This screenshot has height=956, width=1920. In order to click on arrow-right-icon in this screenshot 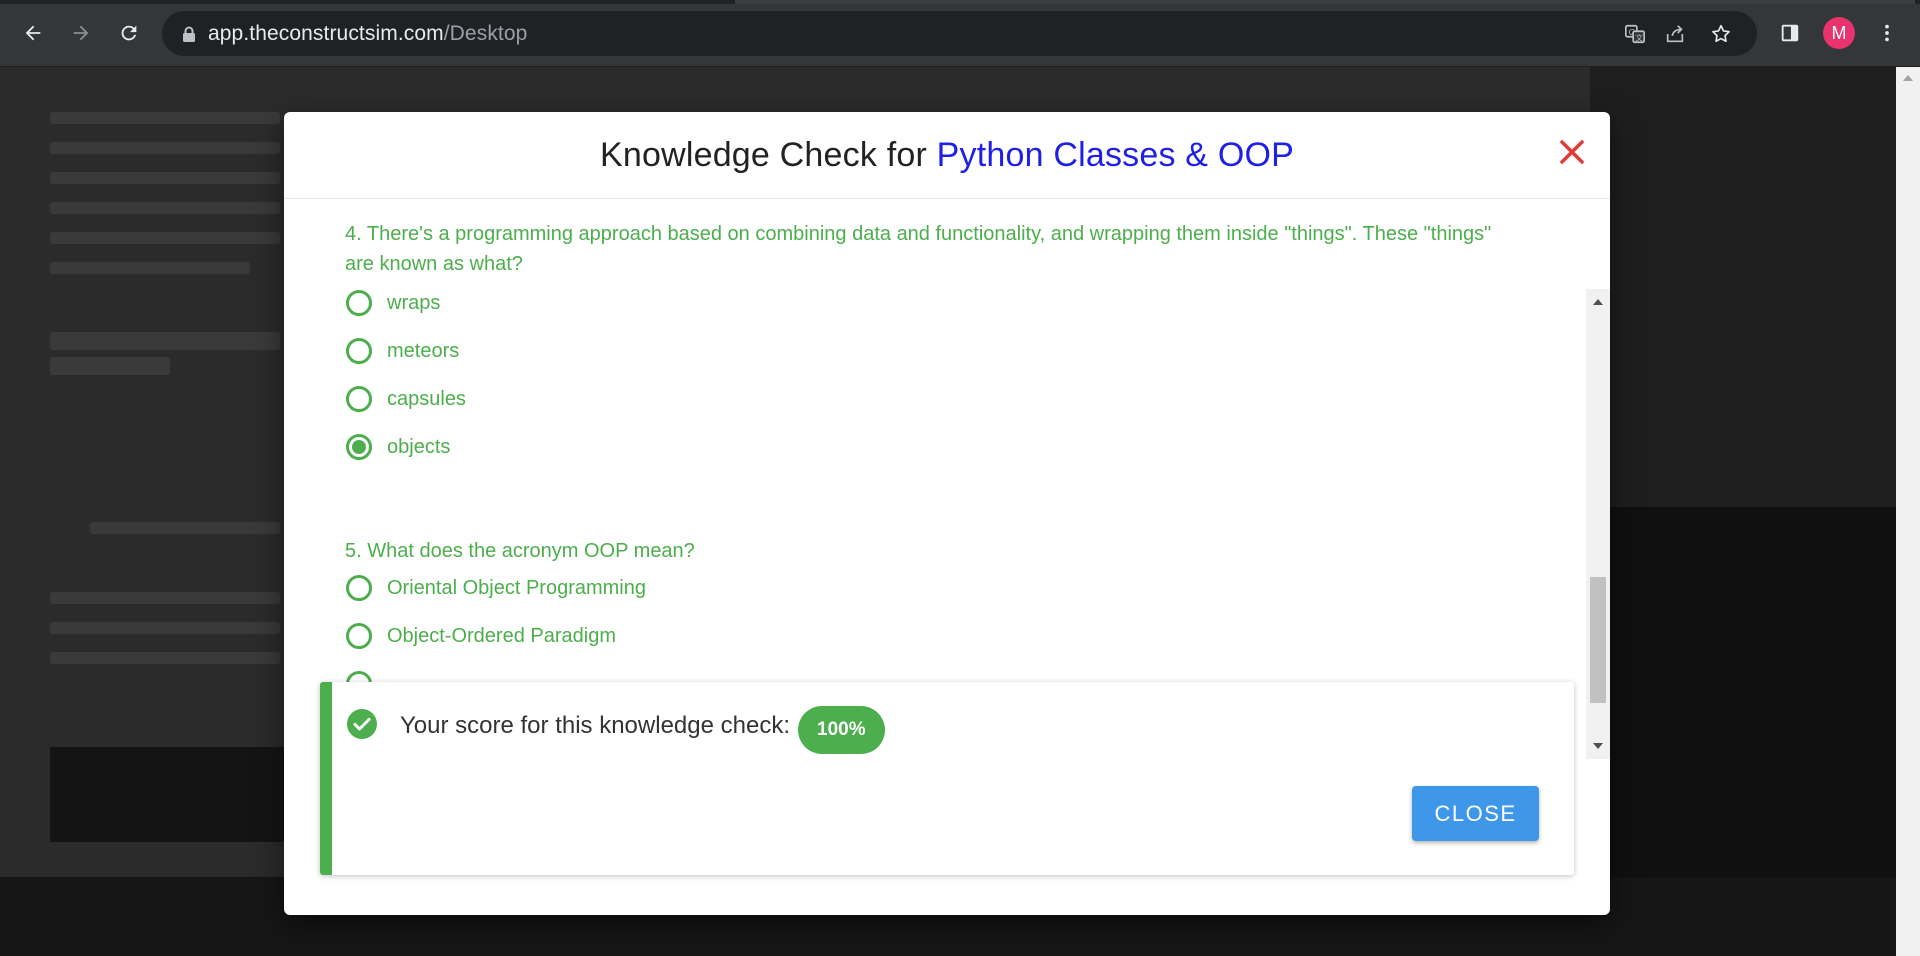, I will do `click(81, 33)`.